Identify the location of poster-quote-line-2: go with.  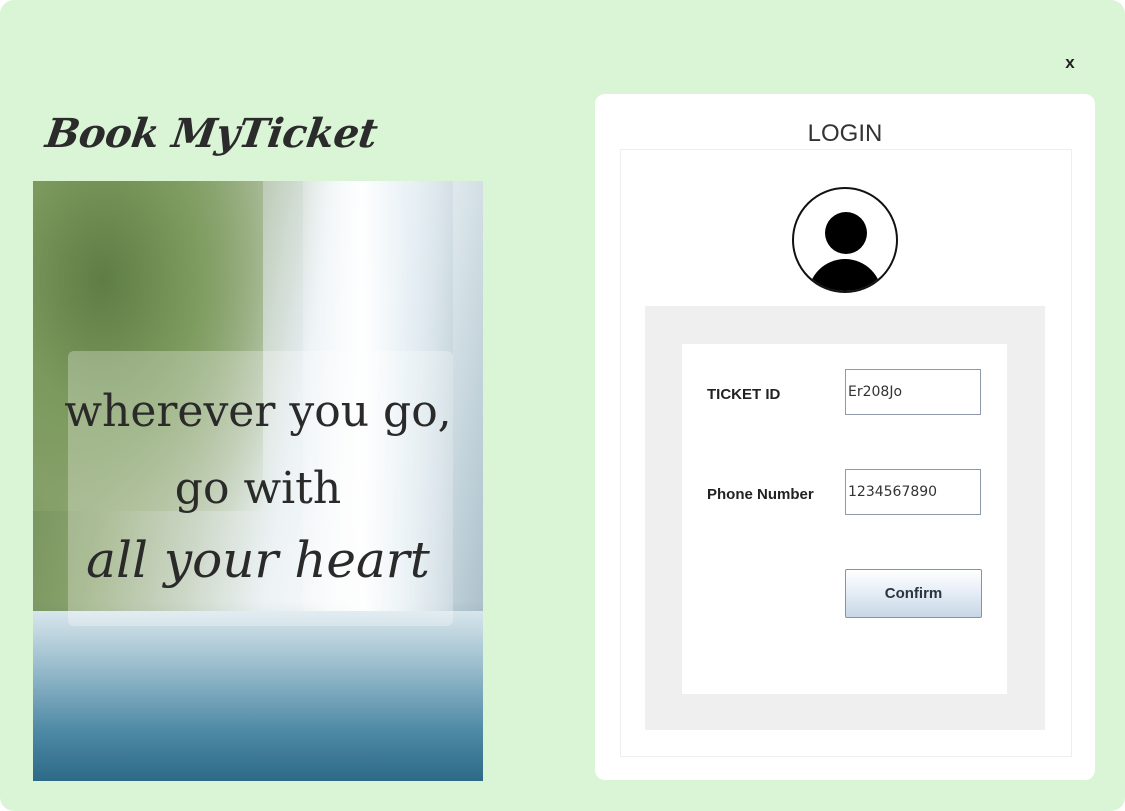
(258, 488).